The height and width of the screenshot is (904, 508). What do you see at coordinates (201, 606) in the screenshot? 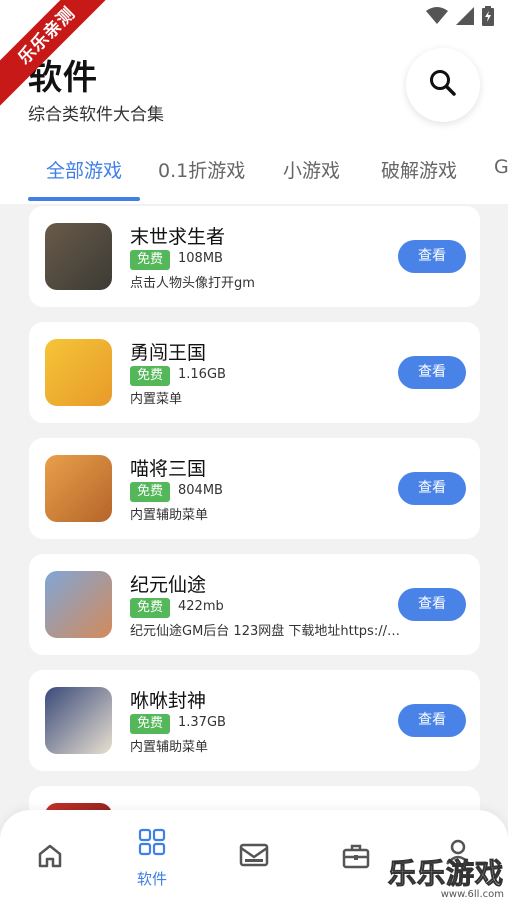
I see `app-size: 422mb` at bounding box center [201, 606].